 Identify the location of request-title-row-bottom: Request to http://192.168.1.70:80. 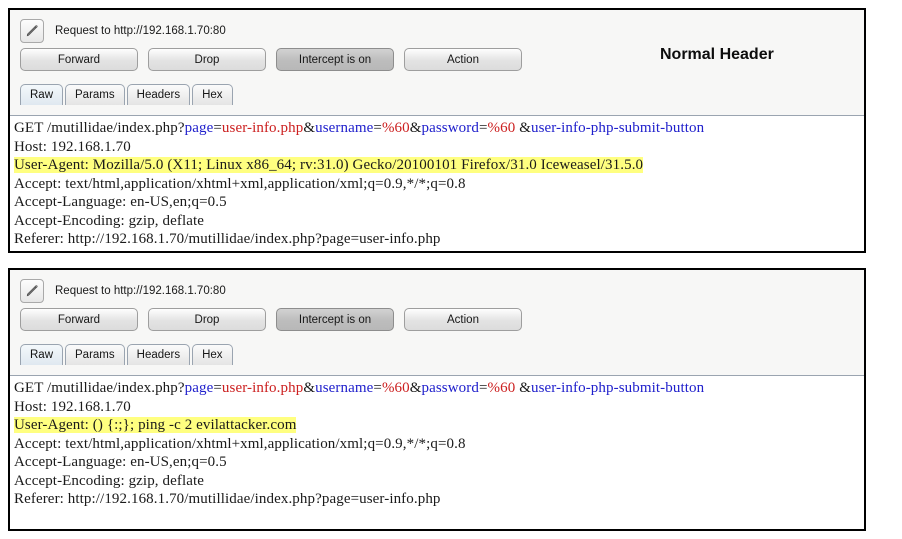
(437, 287).